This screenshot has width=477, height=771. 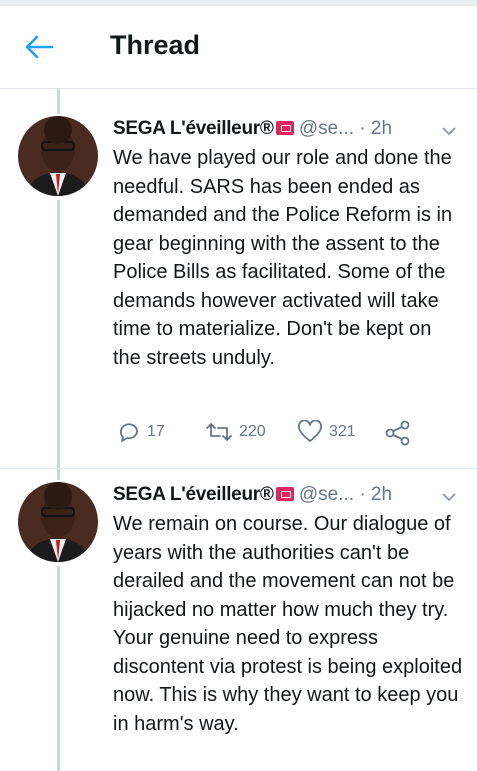 I want to click on retweet-icon, so click(x=219, y=432).